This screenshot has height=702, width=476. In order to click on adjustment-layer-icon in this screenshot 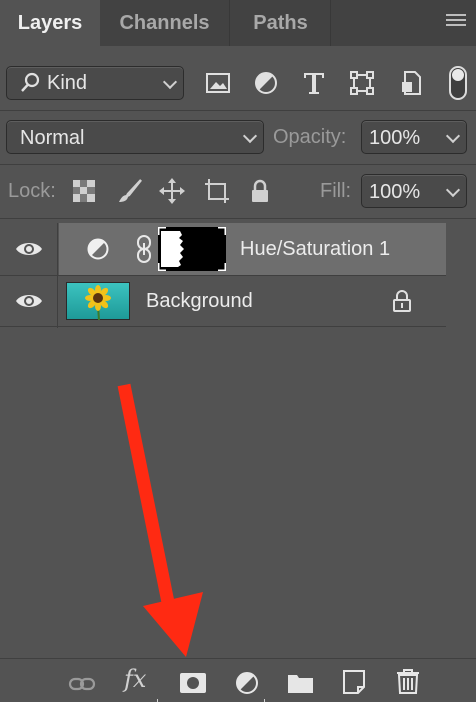, I will do `click(98, 249)`.